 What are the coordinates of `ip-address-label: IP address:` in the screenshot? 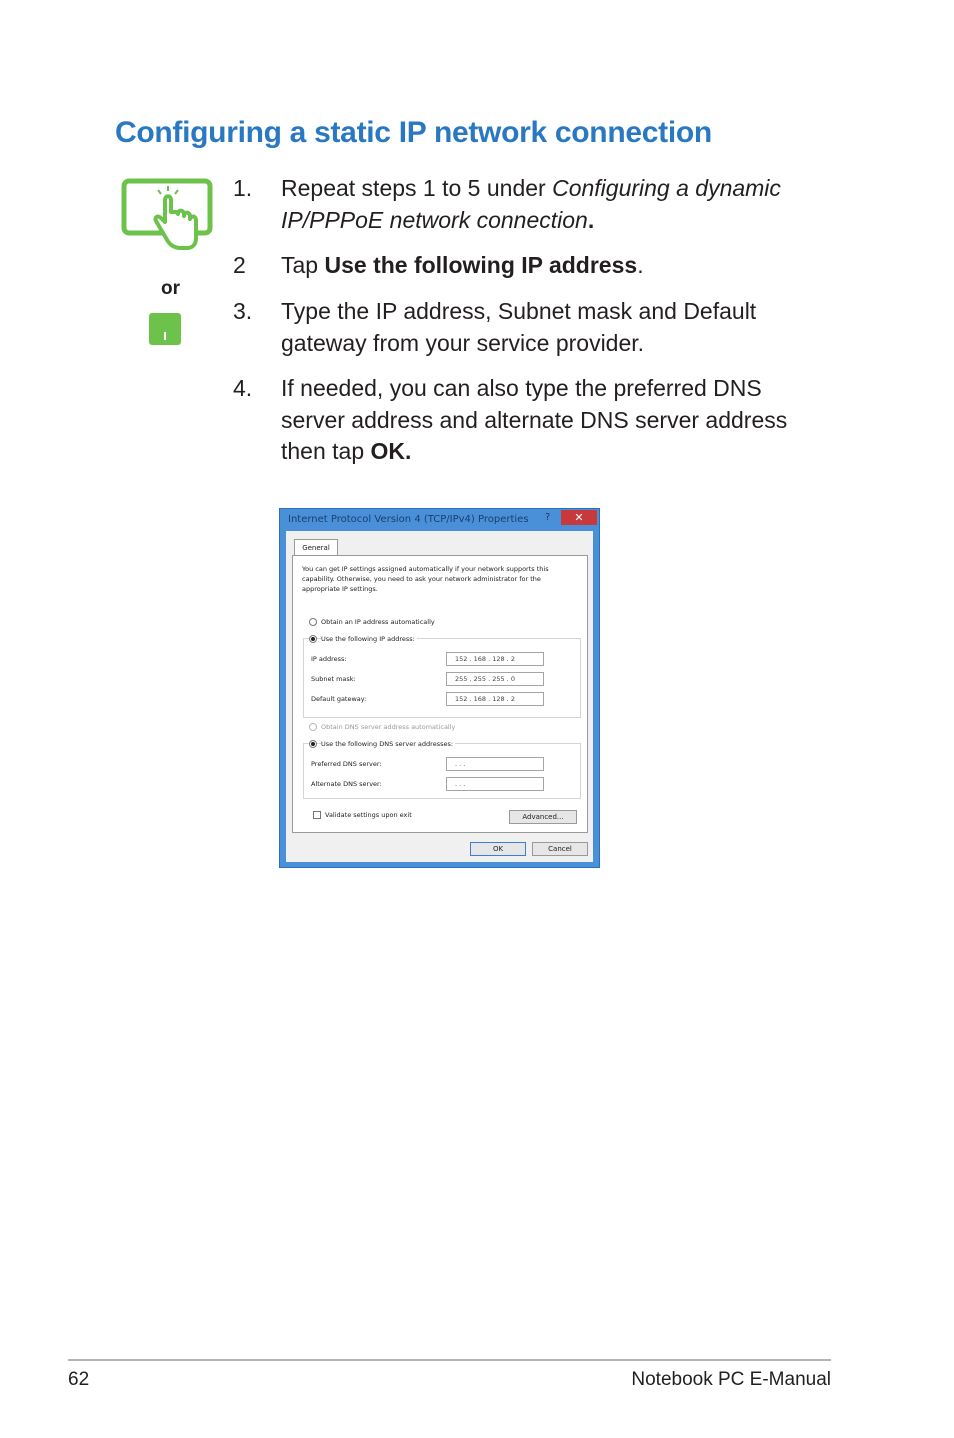 It's located at (329, 659).